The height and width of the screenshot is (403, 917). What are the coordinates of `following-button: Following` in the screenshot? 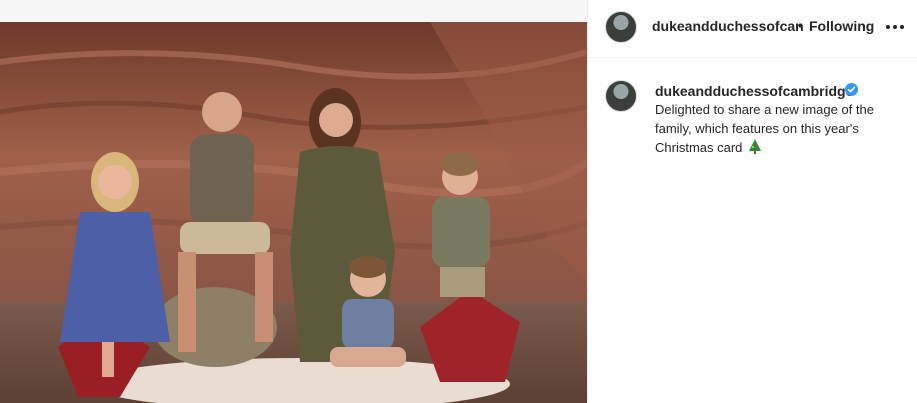 It's located at (841, 26).